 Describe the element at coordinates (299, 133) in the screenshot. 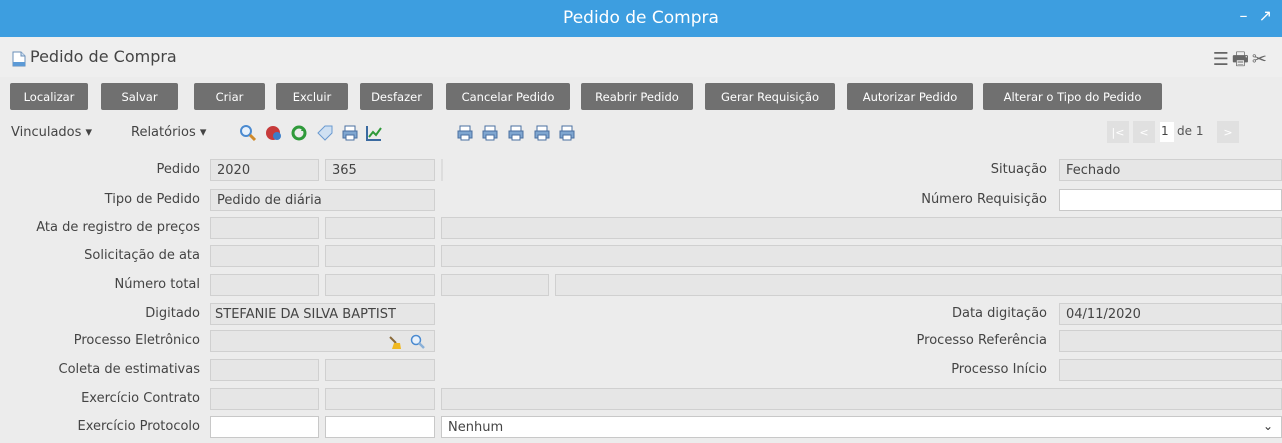

I see `refresh-icon` at that location.